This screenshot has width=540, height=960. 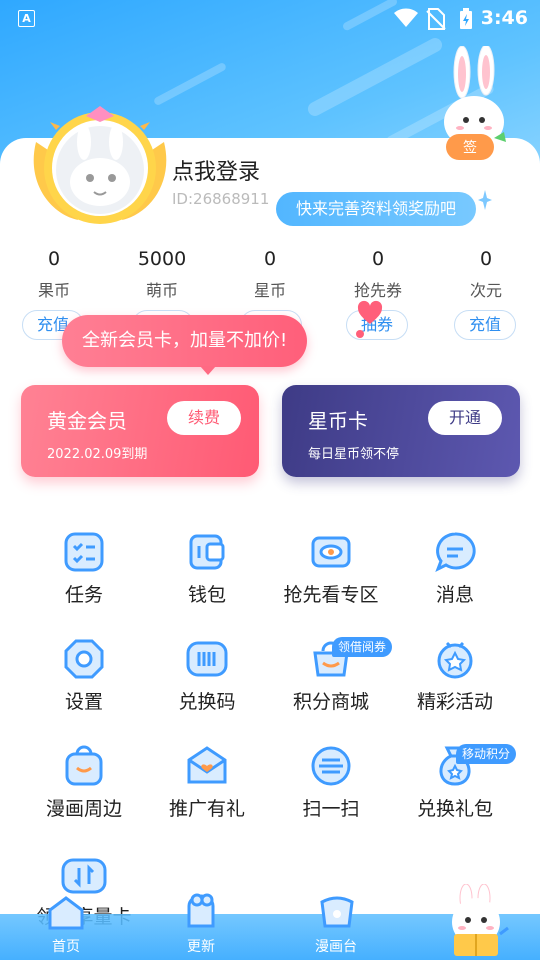 I want to click on home-icon, so click(x=66, y=913).